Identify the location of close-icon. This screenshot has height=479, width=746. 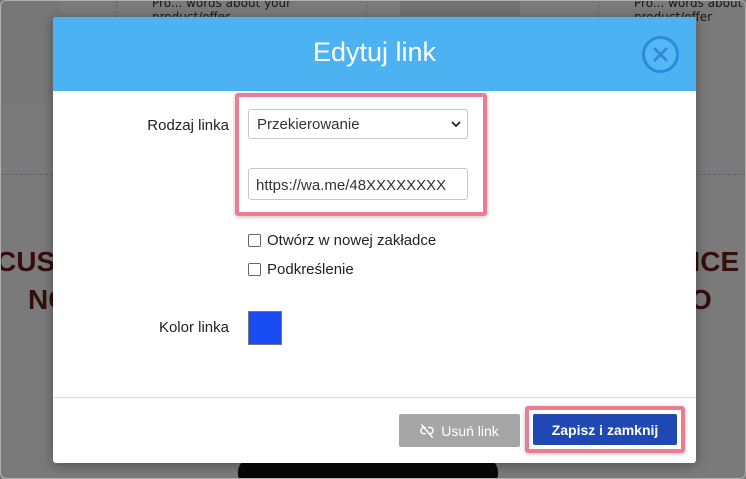
(660, 54).